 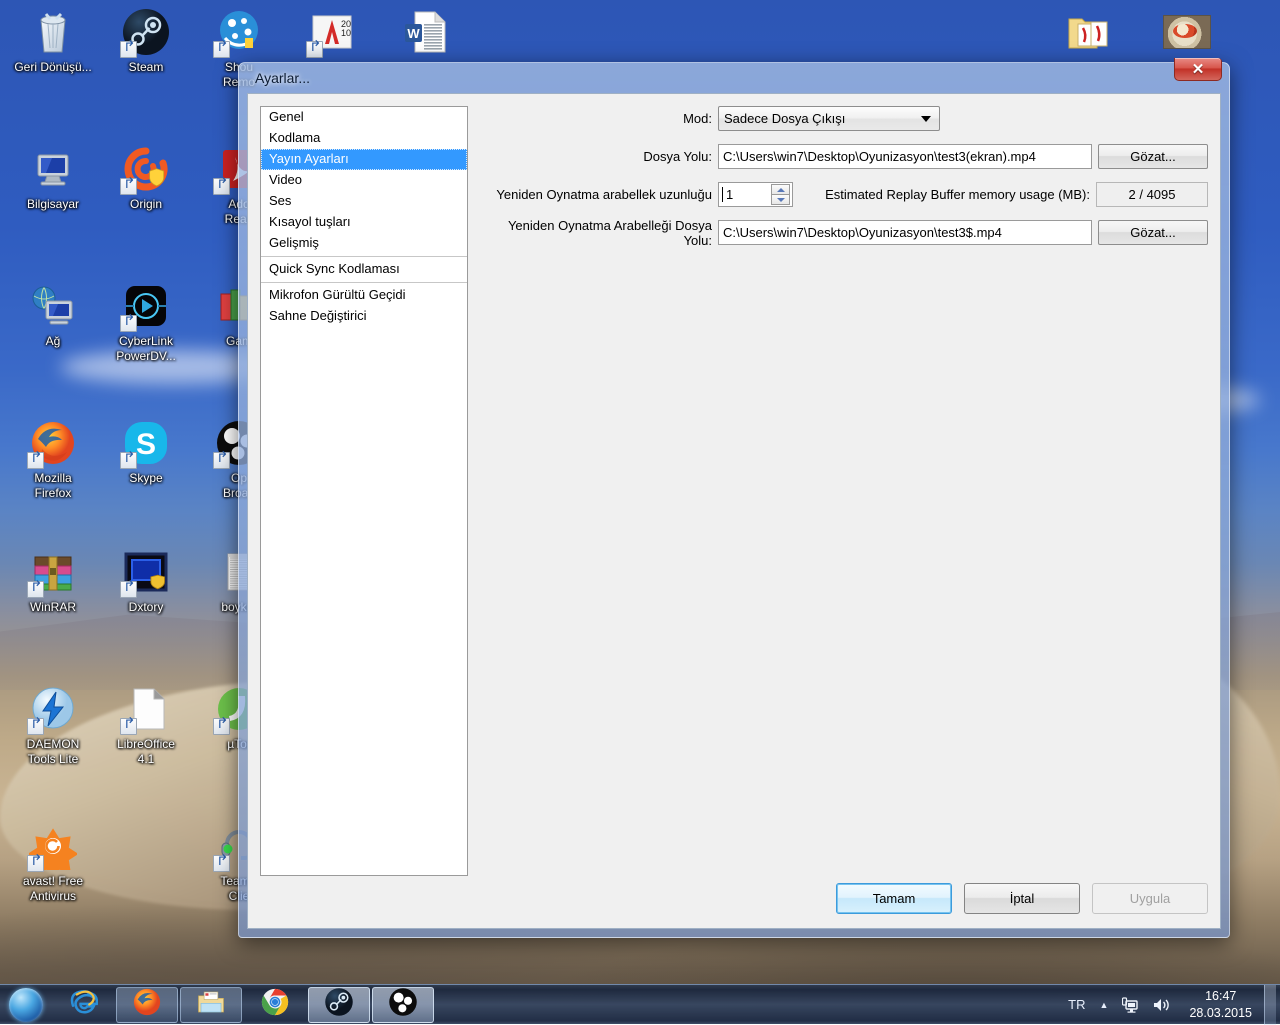 What do you see at coordinates (829, 118) in the screenshot?
I see `mode-select: Sadece Dosya Çıkışı` at bounding box center [829, 118].